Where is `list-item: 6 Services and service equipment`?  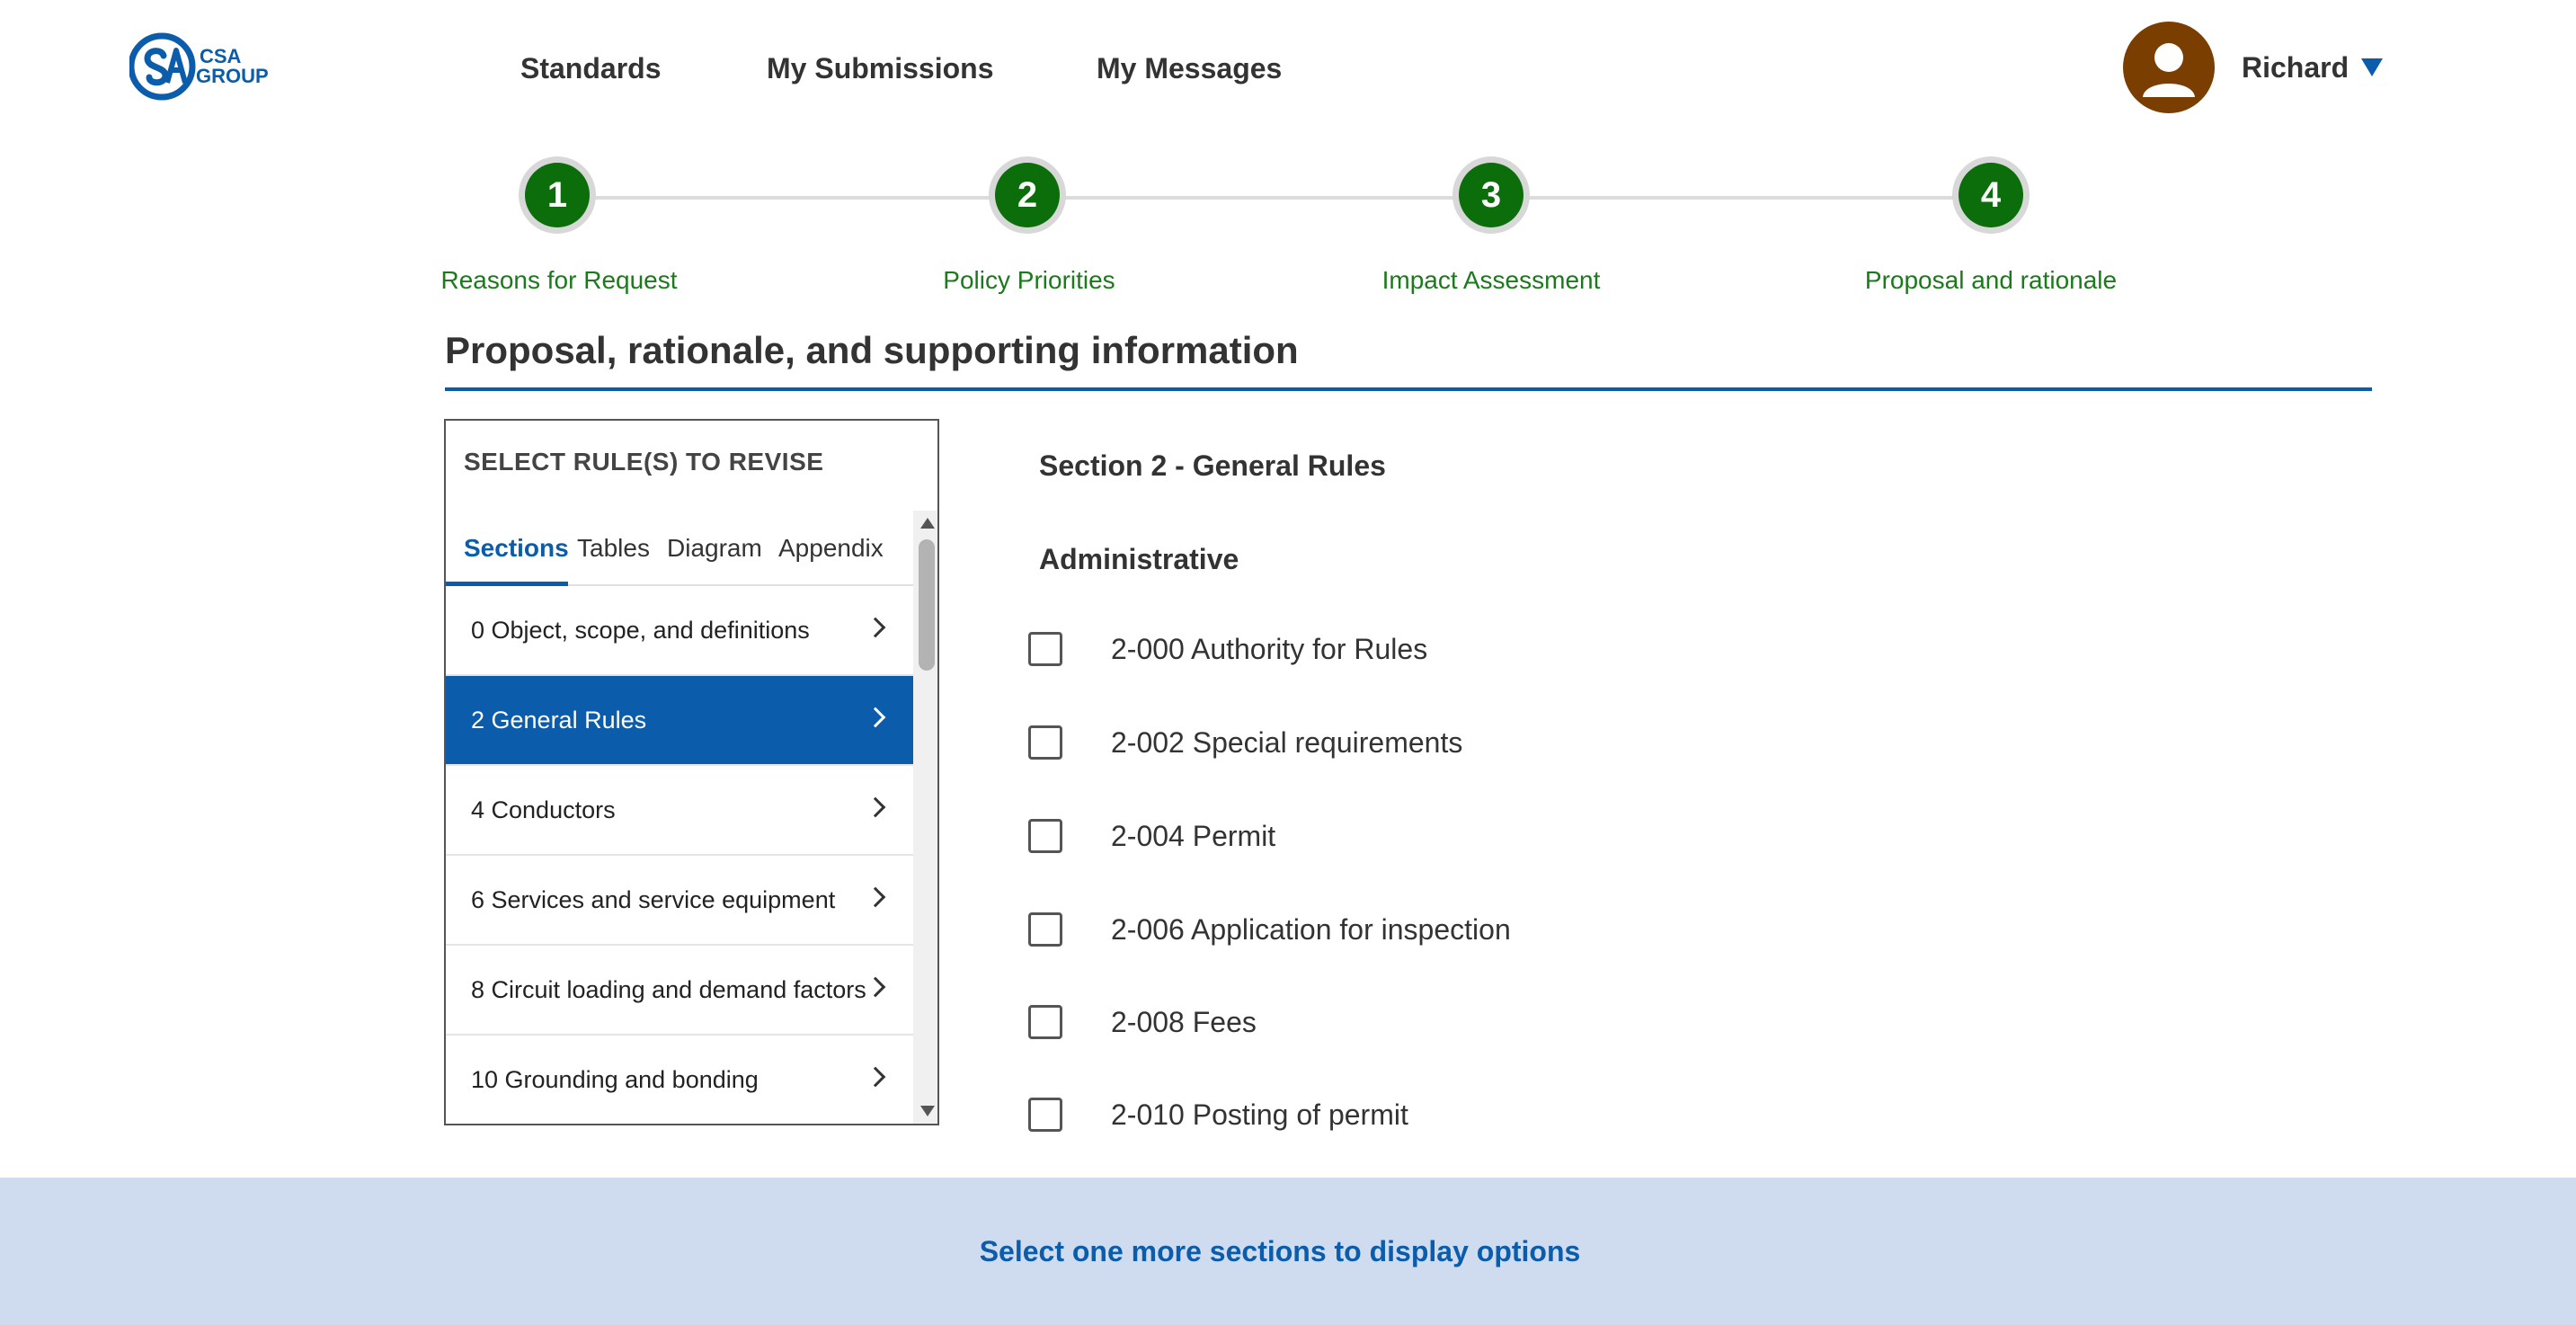
list-item: 6 Services and service equipment is located at coordinates (679, 901).